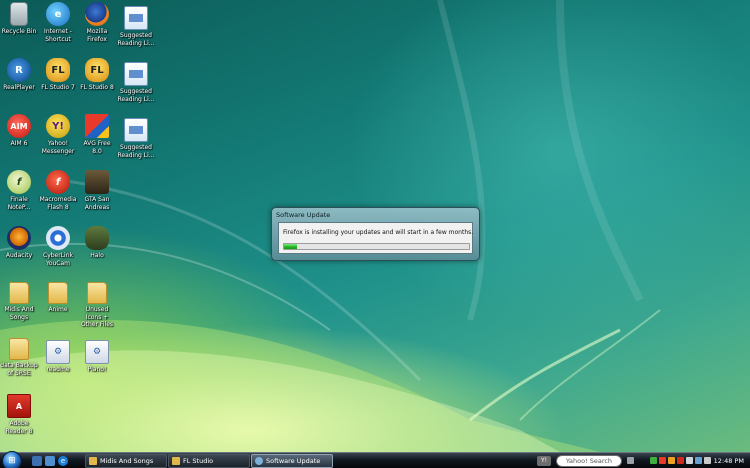  I want to click on desktop-icon-internet-shortcut: e Internet - Shortcut, so click(58, 22).